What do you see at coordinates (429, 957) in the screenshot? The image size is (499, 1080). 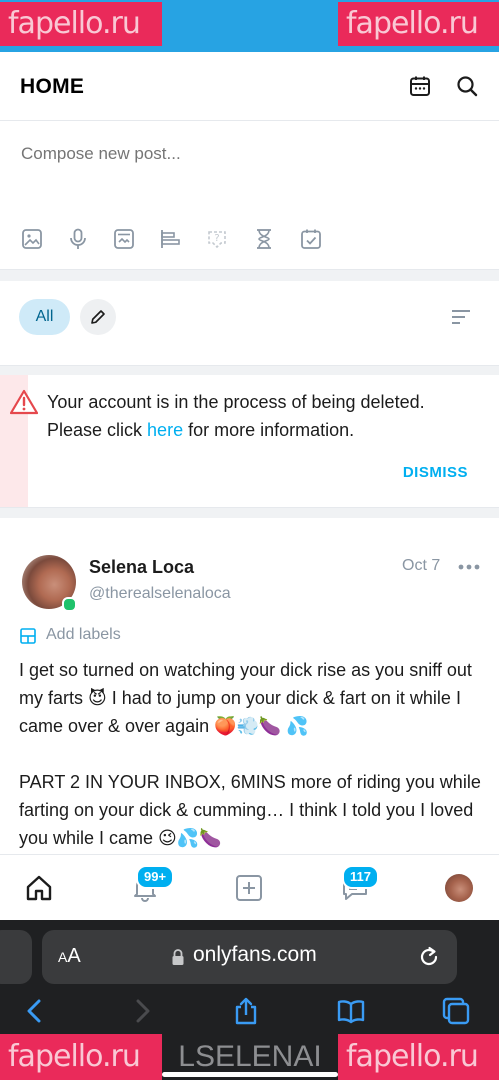 I see `reload-icon` at bounding box center [429, 957].